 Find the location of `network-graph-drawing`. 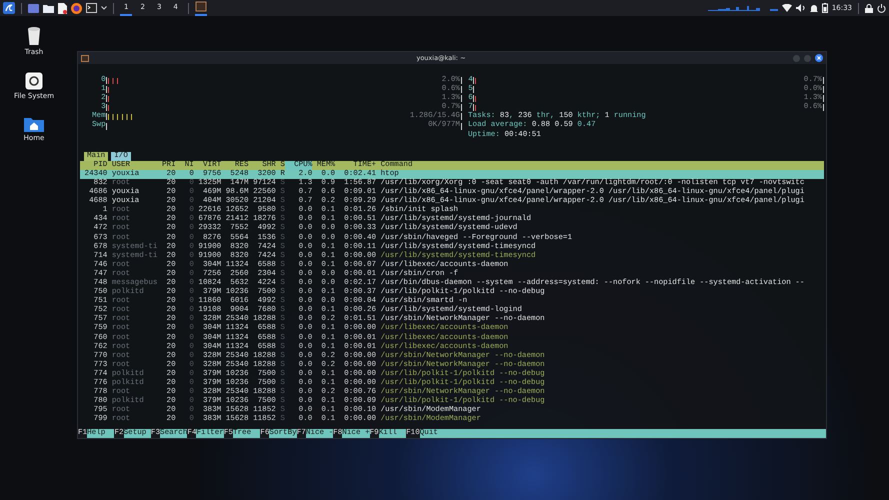

network-graph-drawing is located at coordinates (743, 8).